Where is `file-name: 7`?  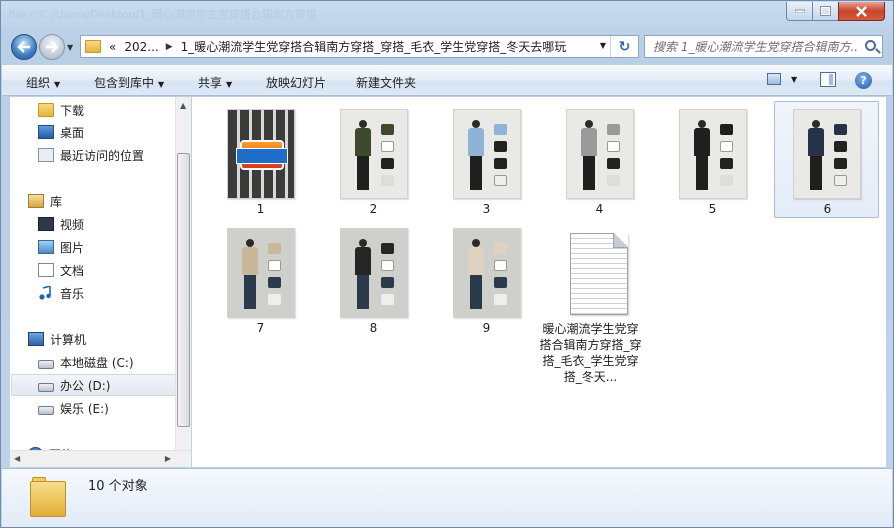
file-name: 7 is located at coordinates (260, 328).